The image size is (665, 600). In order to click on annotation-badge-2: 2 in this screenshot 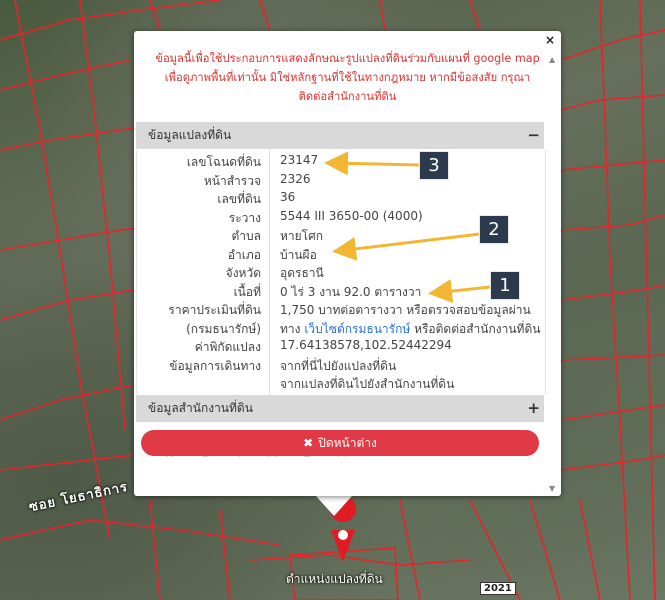, I will do `click(494, 229)`.